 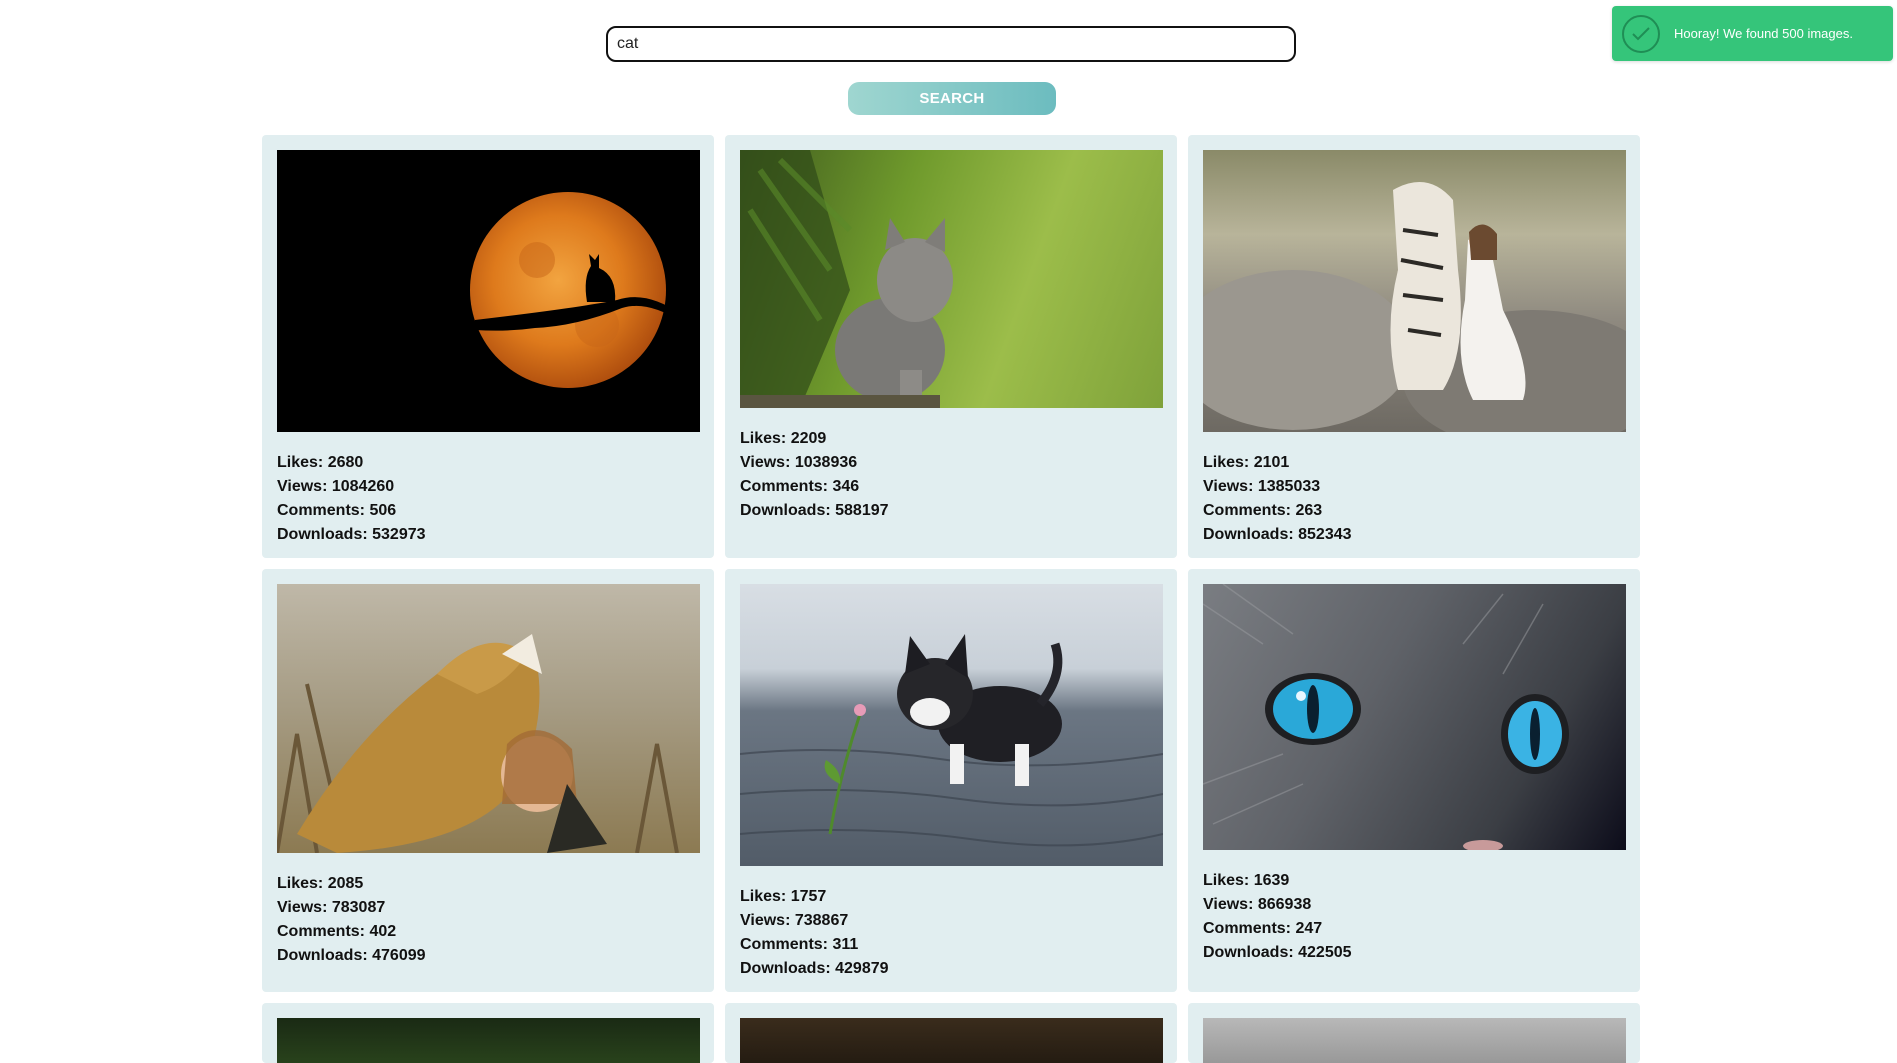 What do you see at coordinates (1263, 510) in the screenshot?
I see `comments-stat: Comments: 263` at bounding box center [1263, 510].